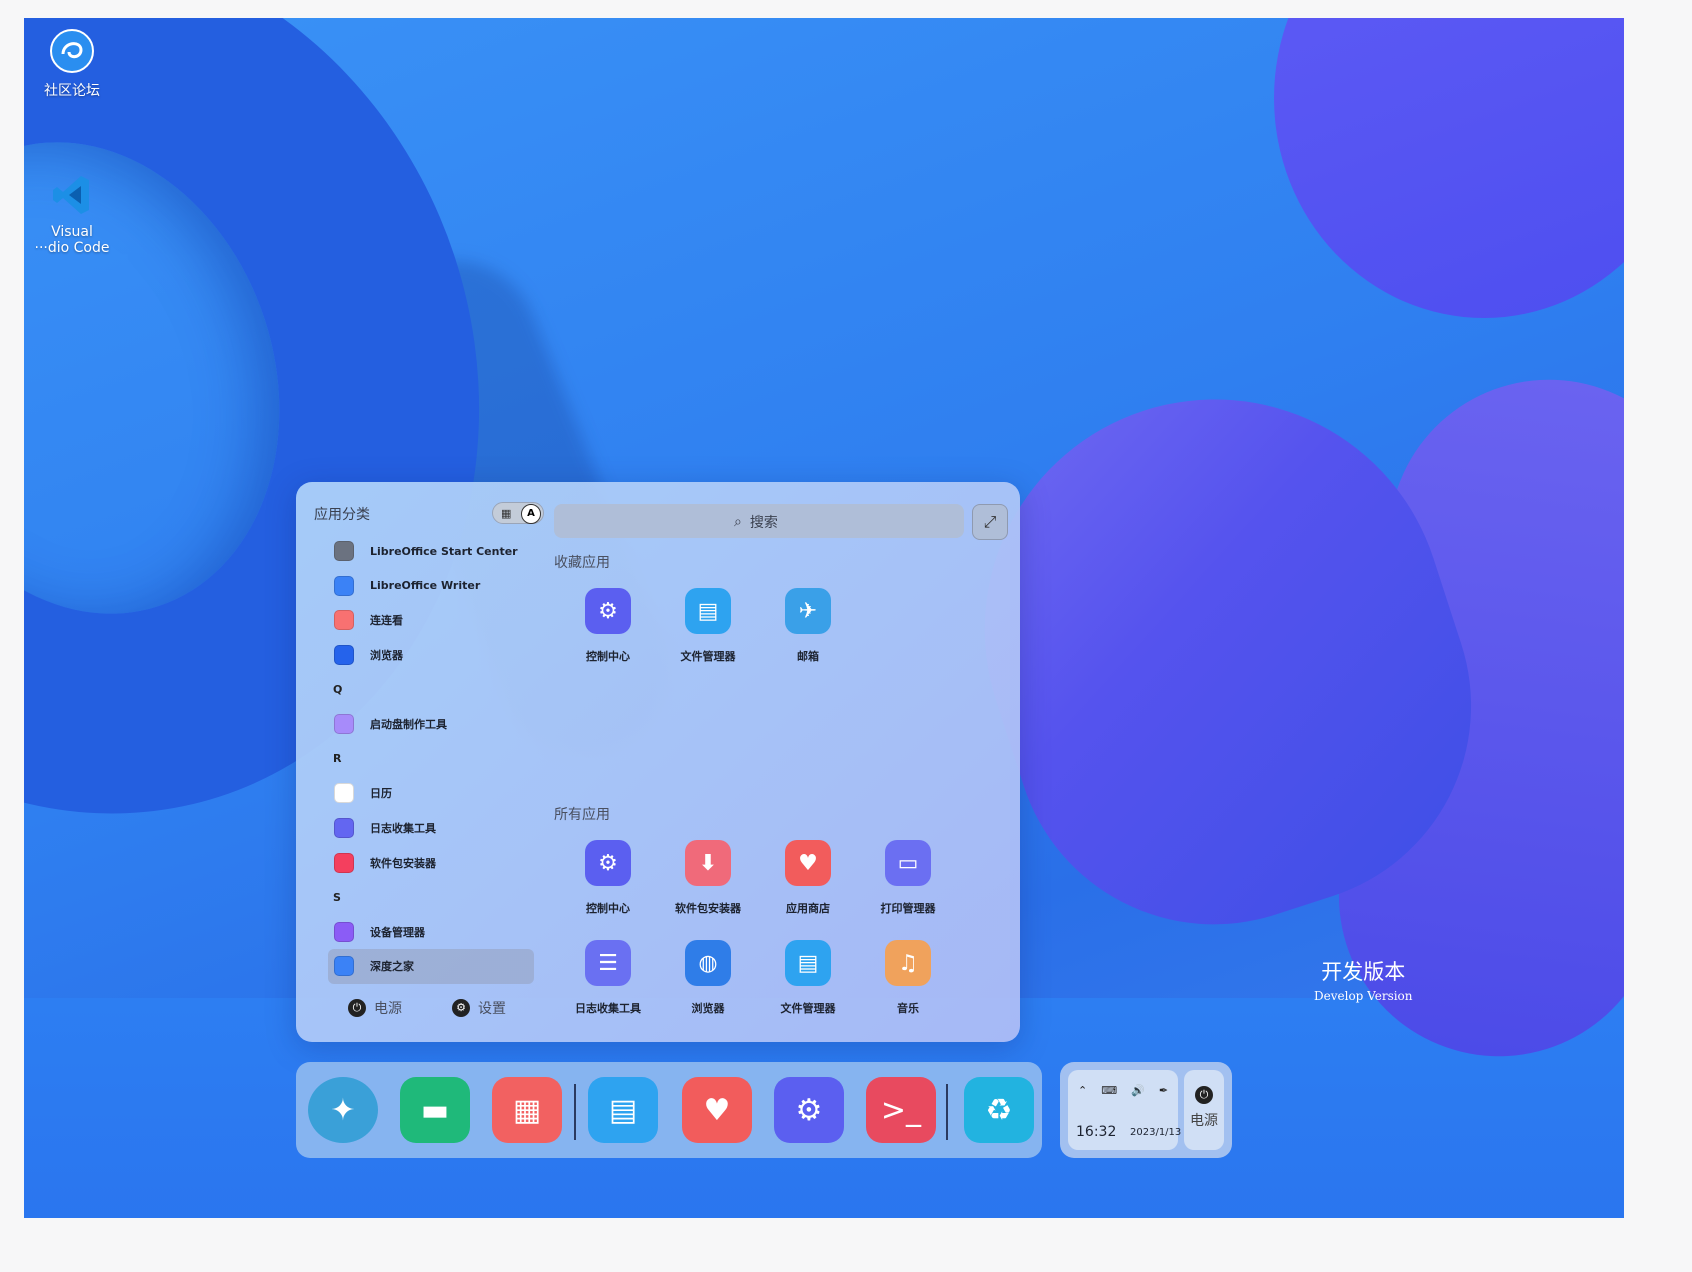 This screenshot has width=1692, height=1272. What do you see at coordinates (388, 1009) in the screenshot?
I see `power-label: 电源` at bounding box center [388, 1009].